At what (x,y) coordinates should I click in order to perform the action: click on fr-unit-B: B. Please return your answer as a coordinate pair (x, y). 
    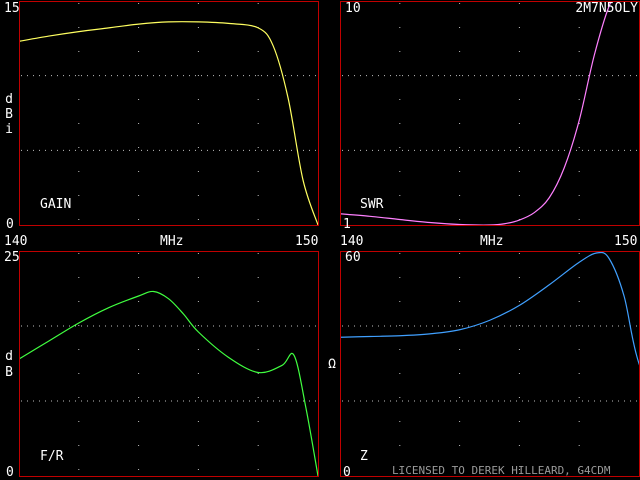
    Looking at the image, I should click on (9, 372).